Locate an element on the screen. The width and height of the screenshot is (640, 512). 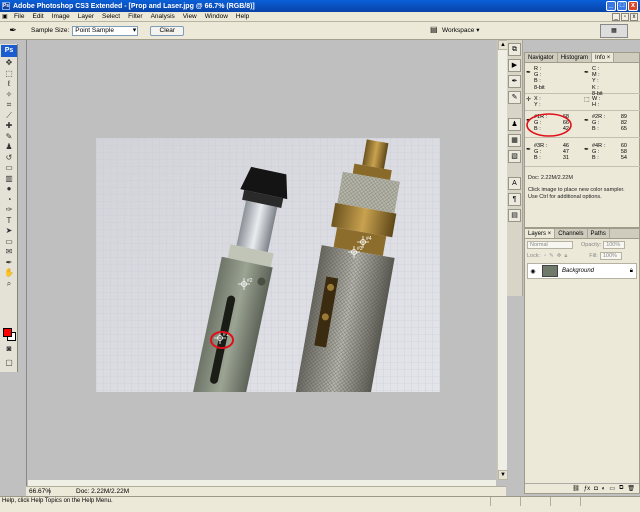
brushes-palette-icon: ▤ is located at coordinates (435, 30).